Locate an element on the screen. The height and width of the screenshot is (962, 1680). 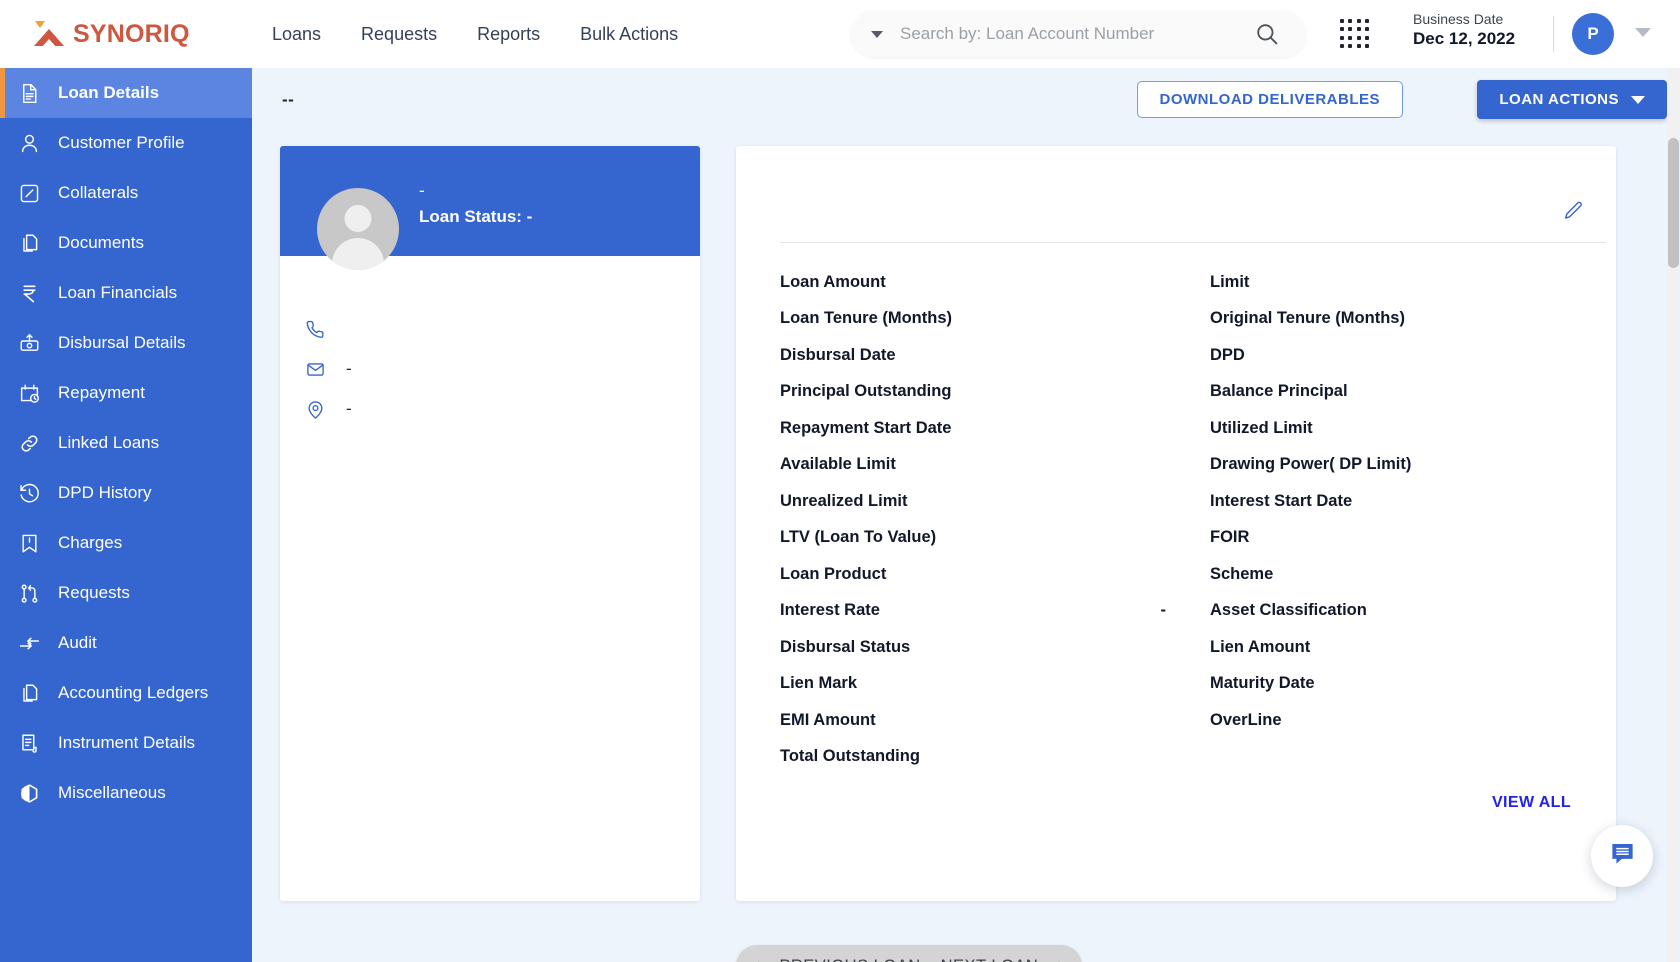
page-scrollbar-track is located at coordinates (1673, 515).